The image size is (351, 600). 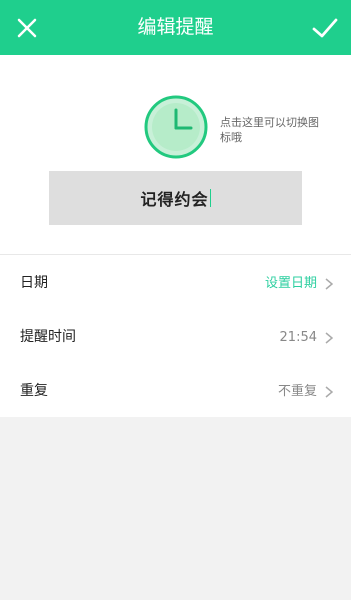 I want to click on reminder-title-value: 记得约会, so click(x=174, y=199).